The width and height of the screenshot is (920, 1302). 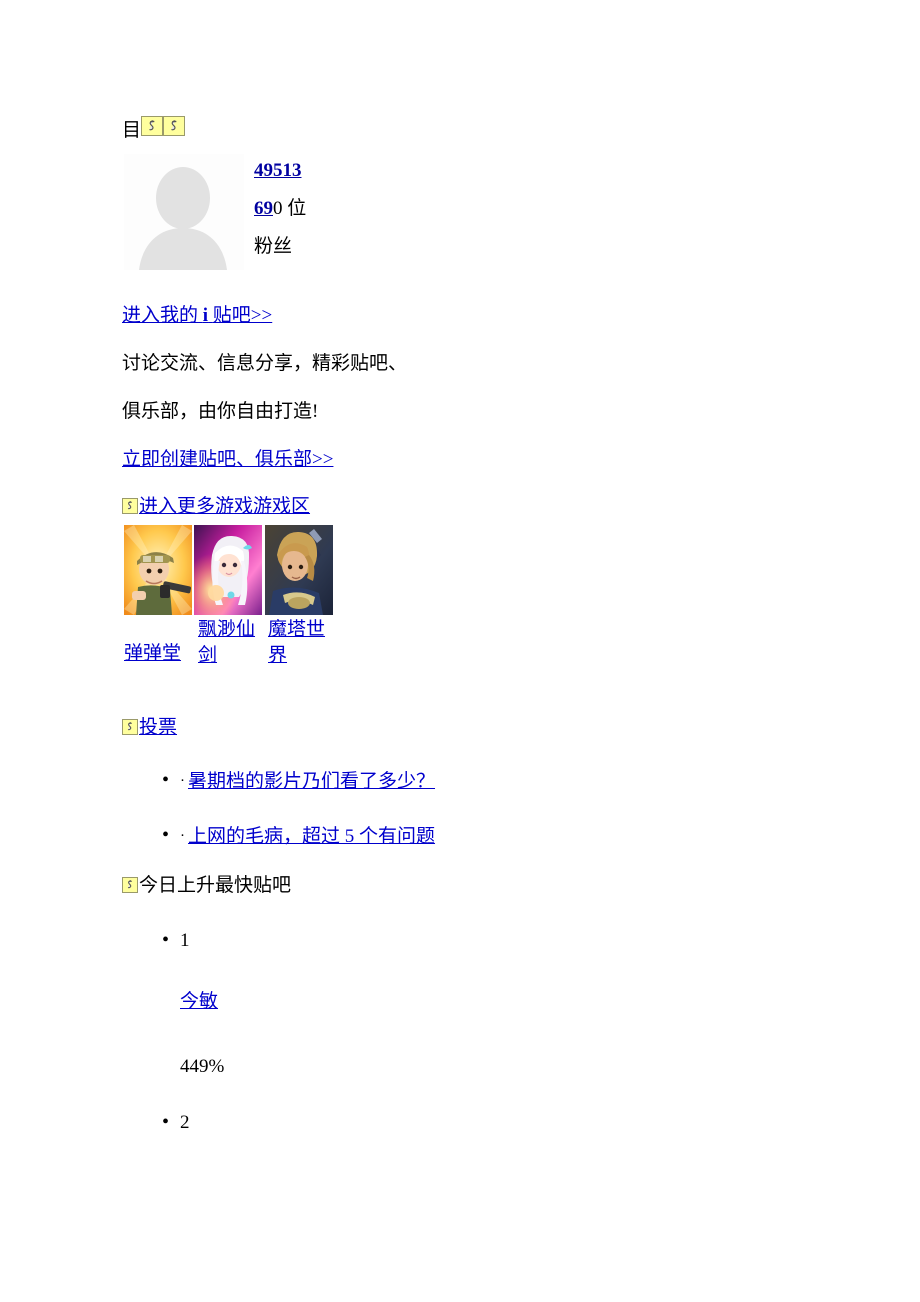 I want to click on avatar, so click(x=184, y=212).